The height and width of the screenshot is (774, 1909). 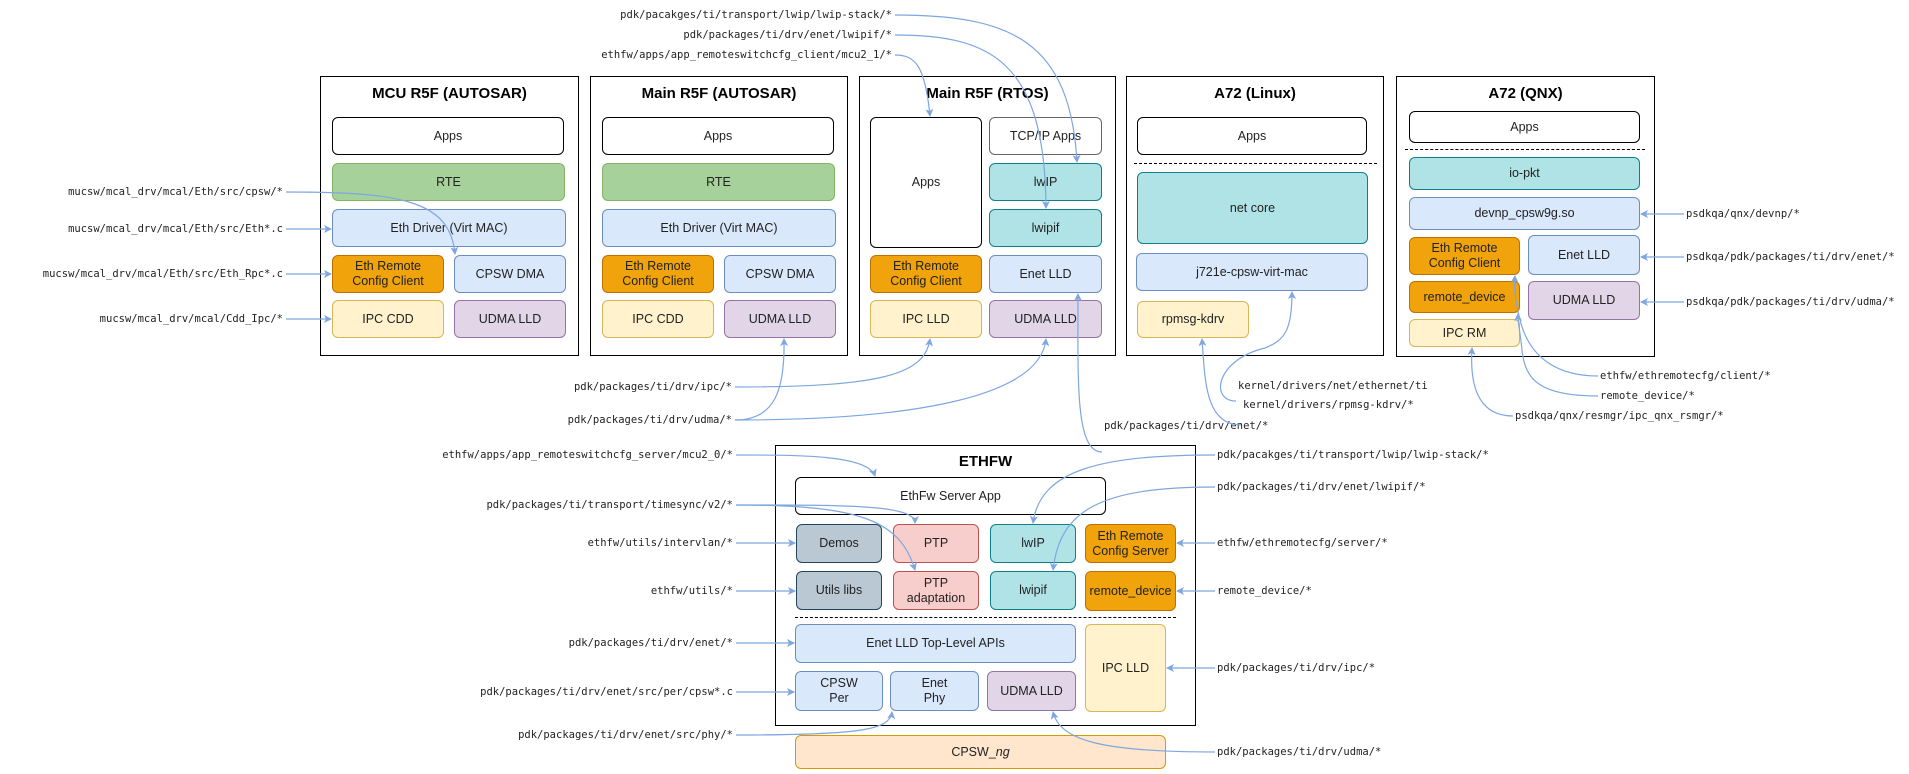 I want to click on mcu-ipc-cdd-block: IPC CDD, so click(x=388, y=319).